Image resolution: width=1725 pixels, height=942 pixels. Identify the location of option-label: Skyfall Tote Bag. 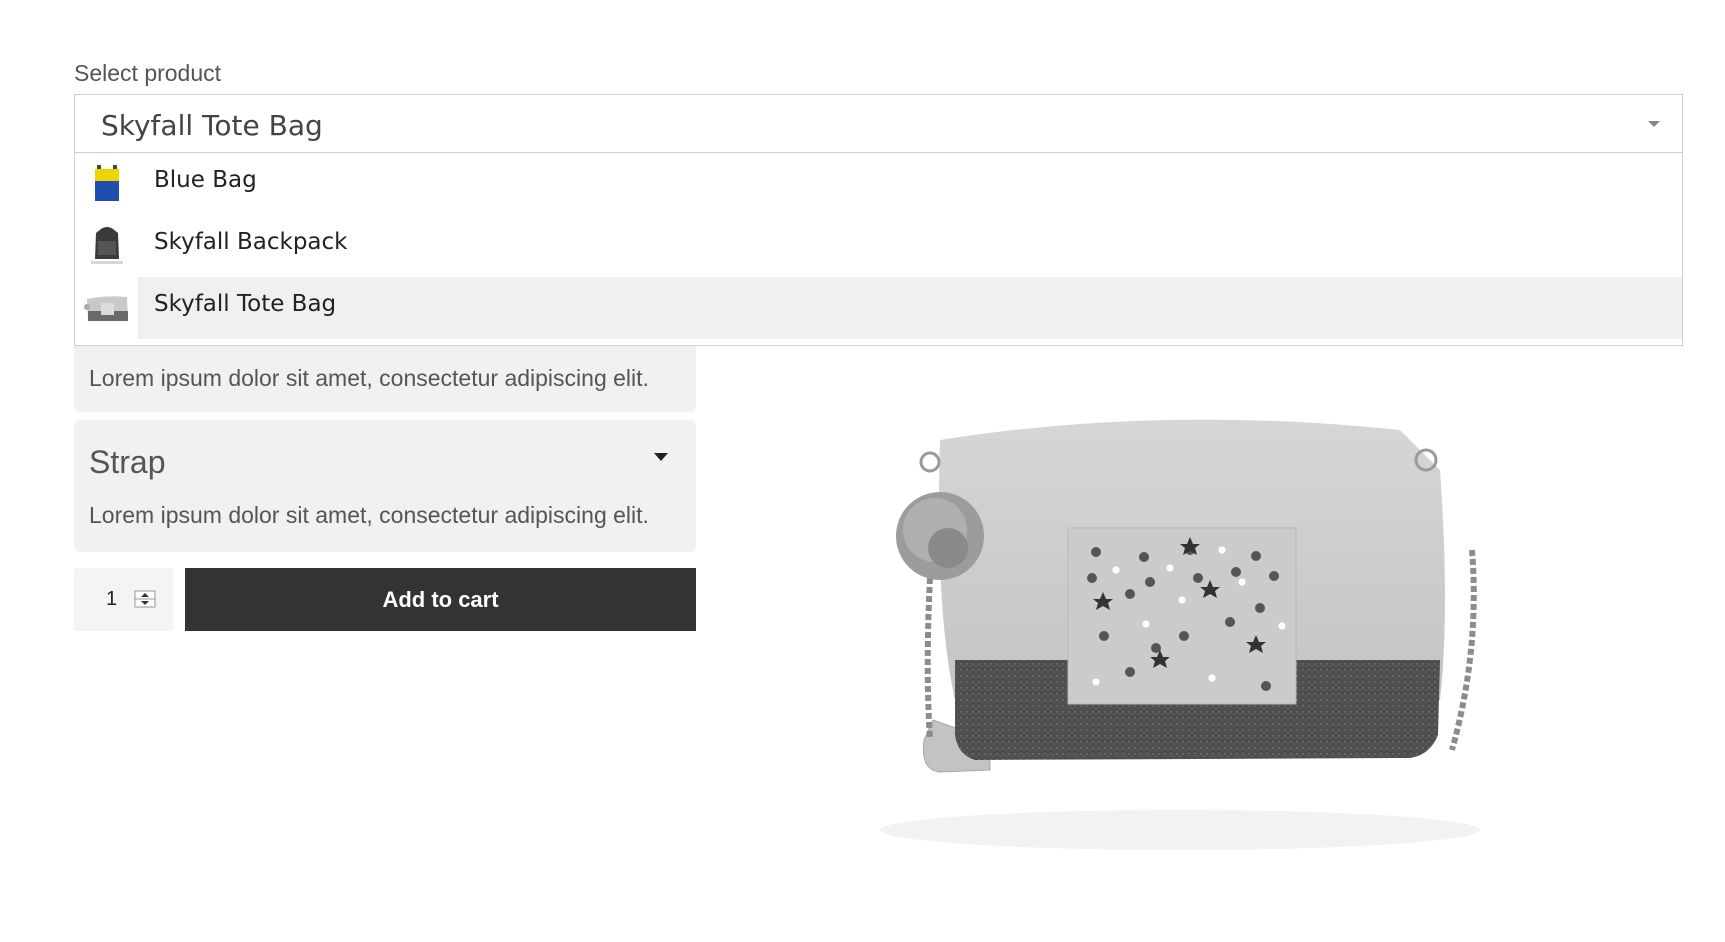
(245, 304).